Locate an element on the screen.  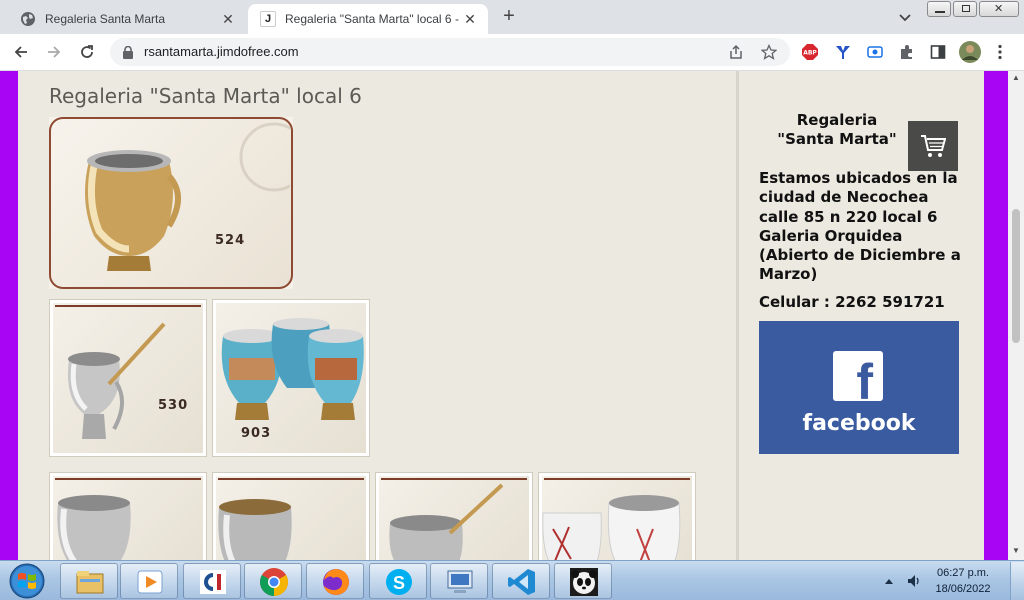
back-arrow-icon is located at coordinates (21, 52).